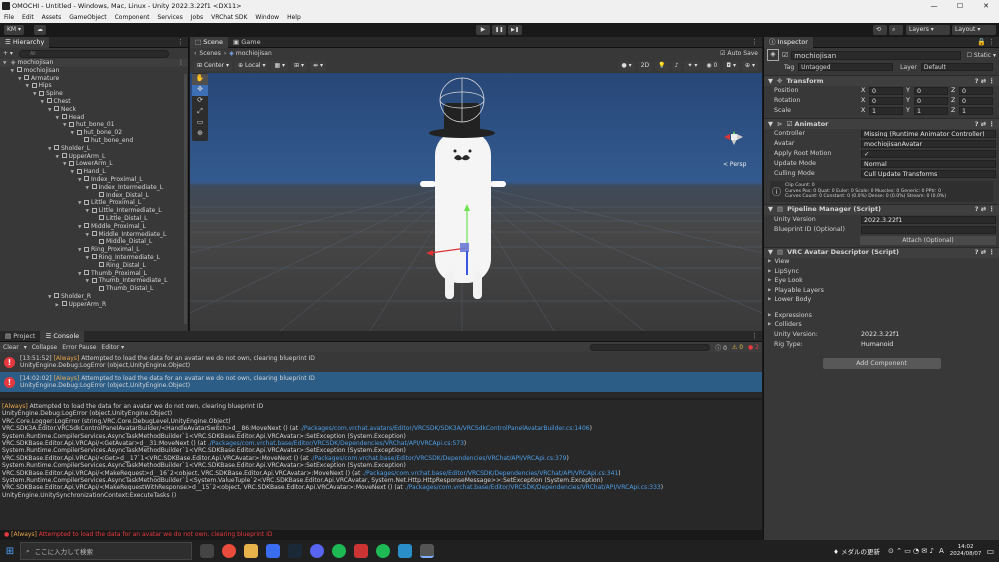  Describe the element at coordinates (928, 30) in the screenshot. I see `layers-dropdown: Layers ▾` at that location.